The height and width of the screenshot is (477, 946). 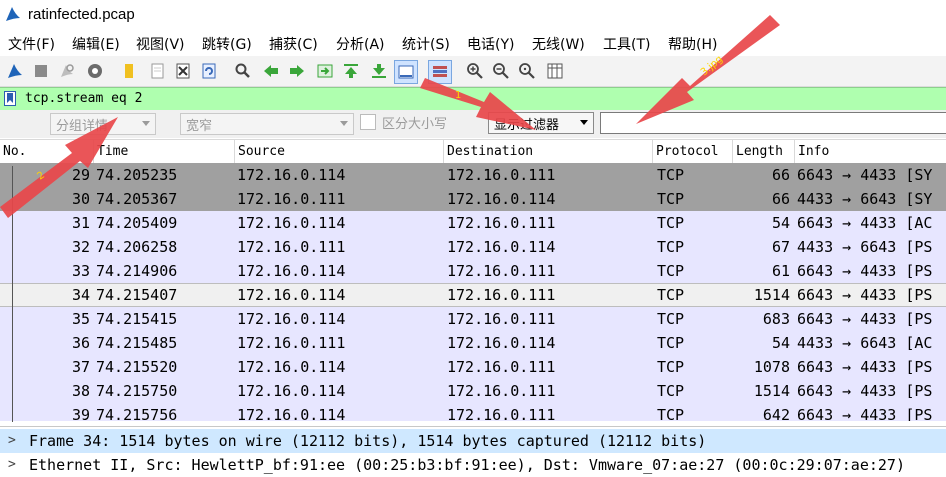 I want to click on filter-bookmark-icon, so click(x=10, y=98).